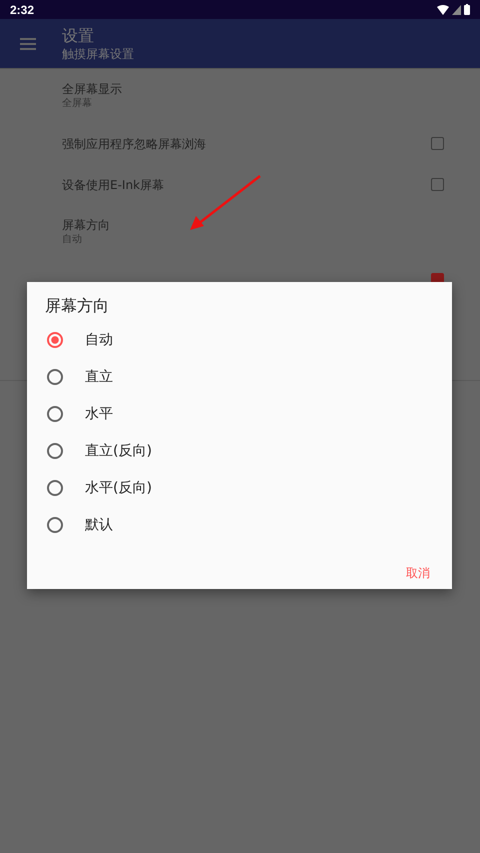 The height and width of the screenshot is (853, 480). I want to click on setting-title: 全屏幕显示, so click(92, 89).